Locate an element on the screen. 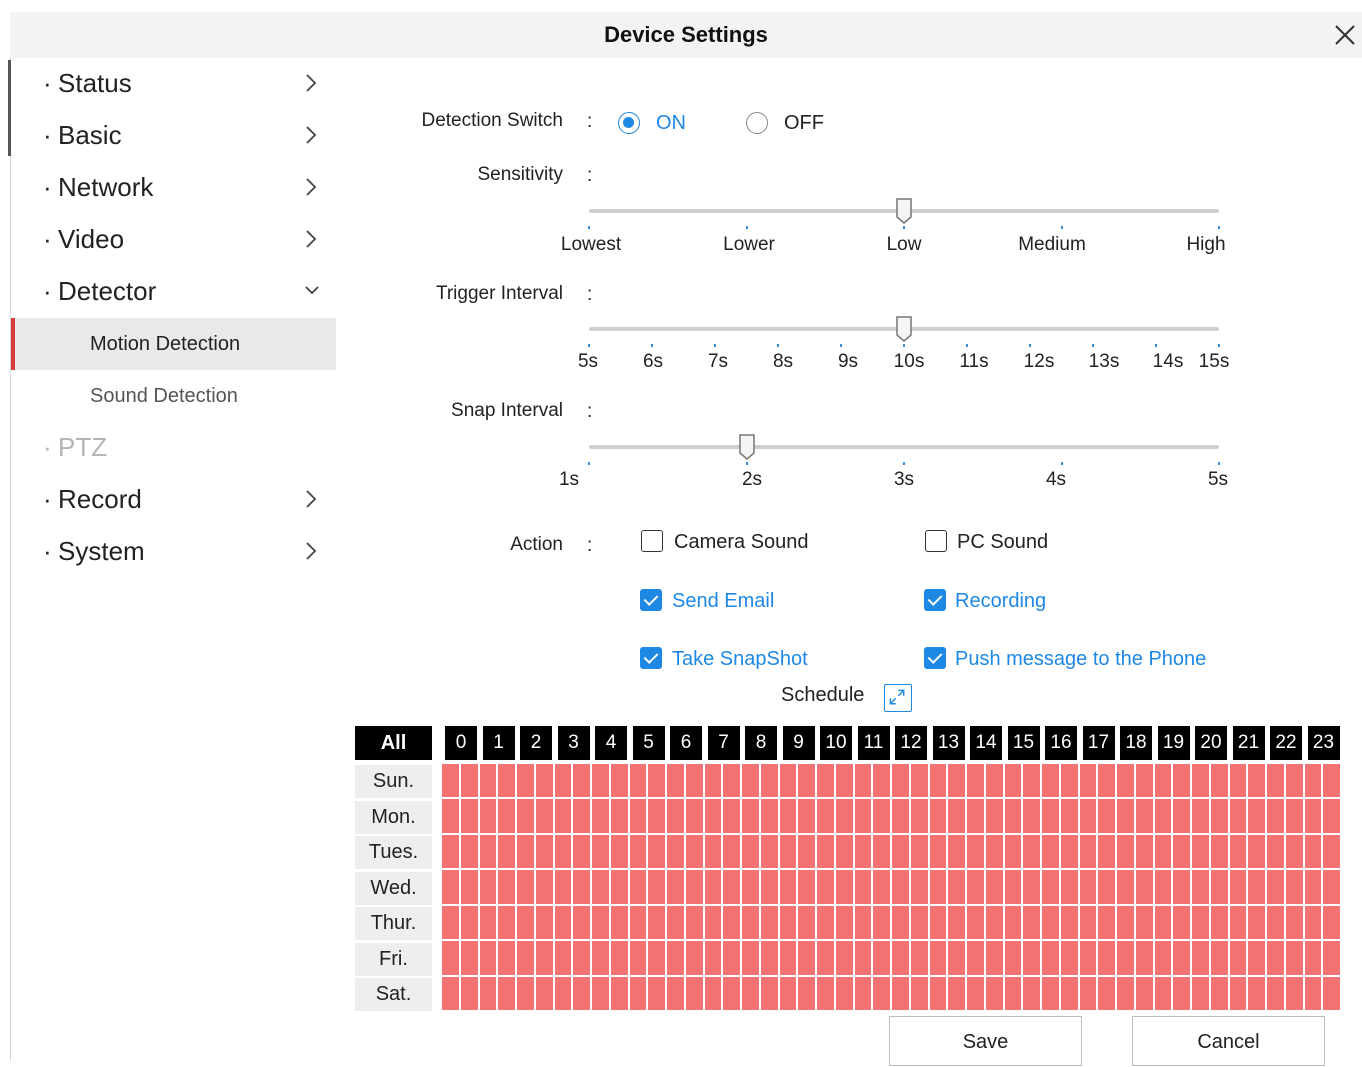  camera-sound-label: Camera Sound is located at coordinates (741, 542).